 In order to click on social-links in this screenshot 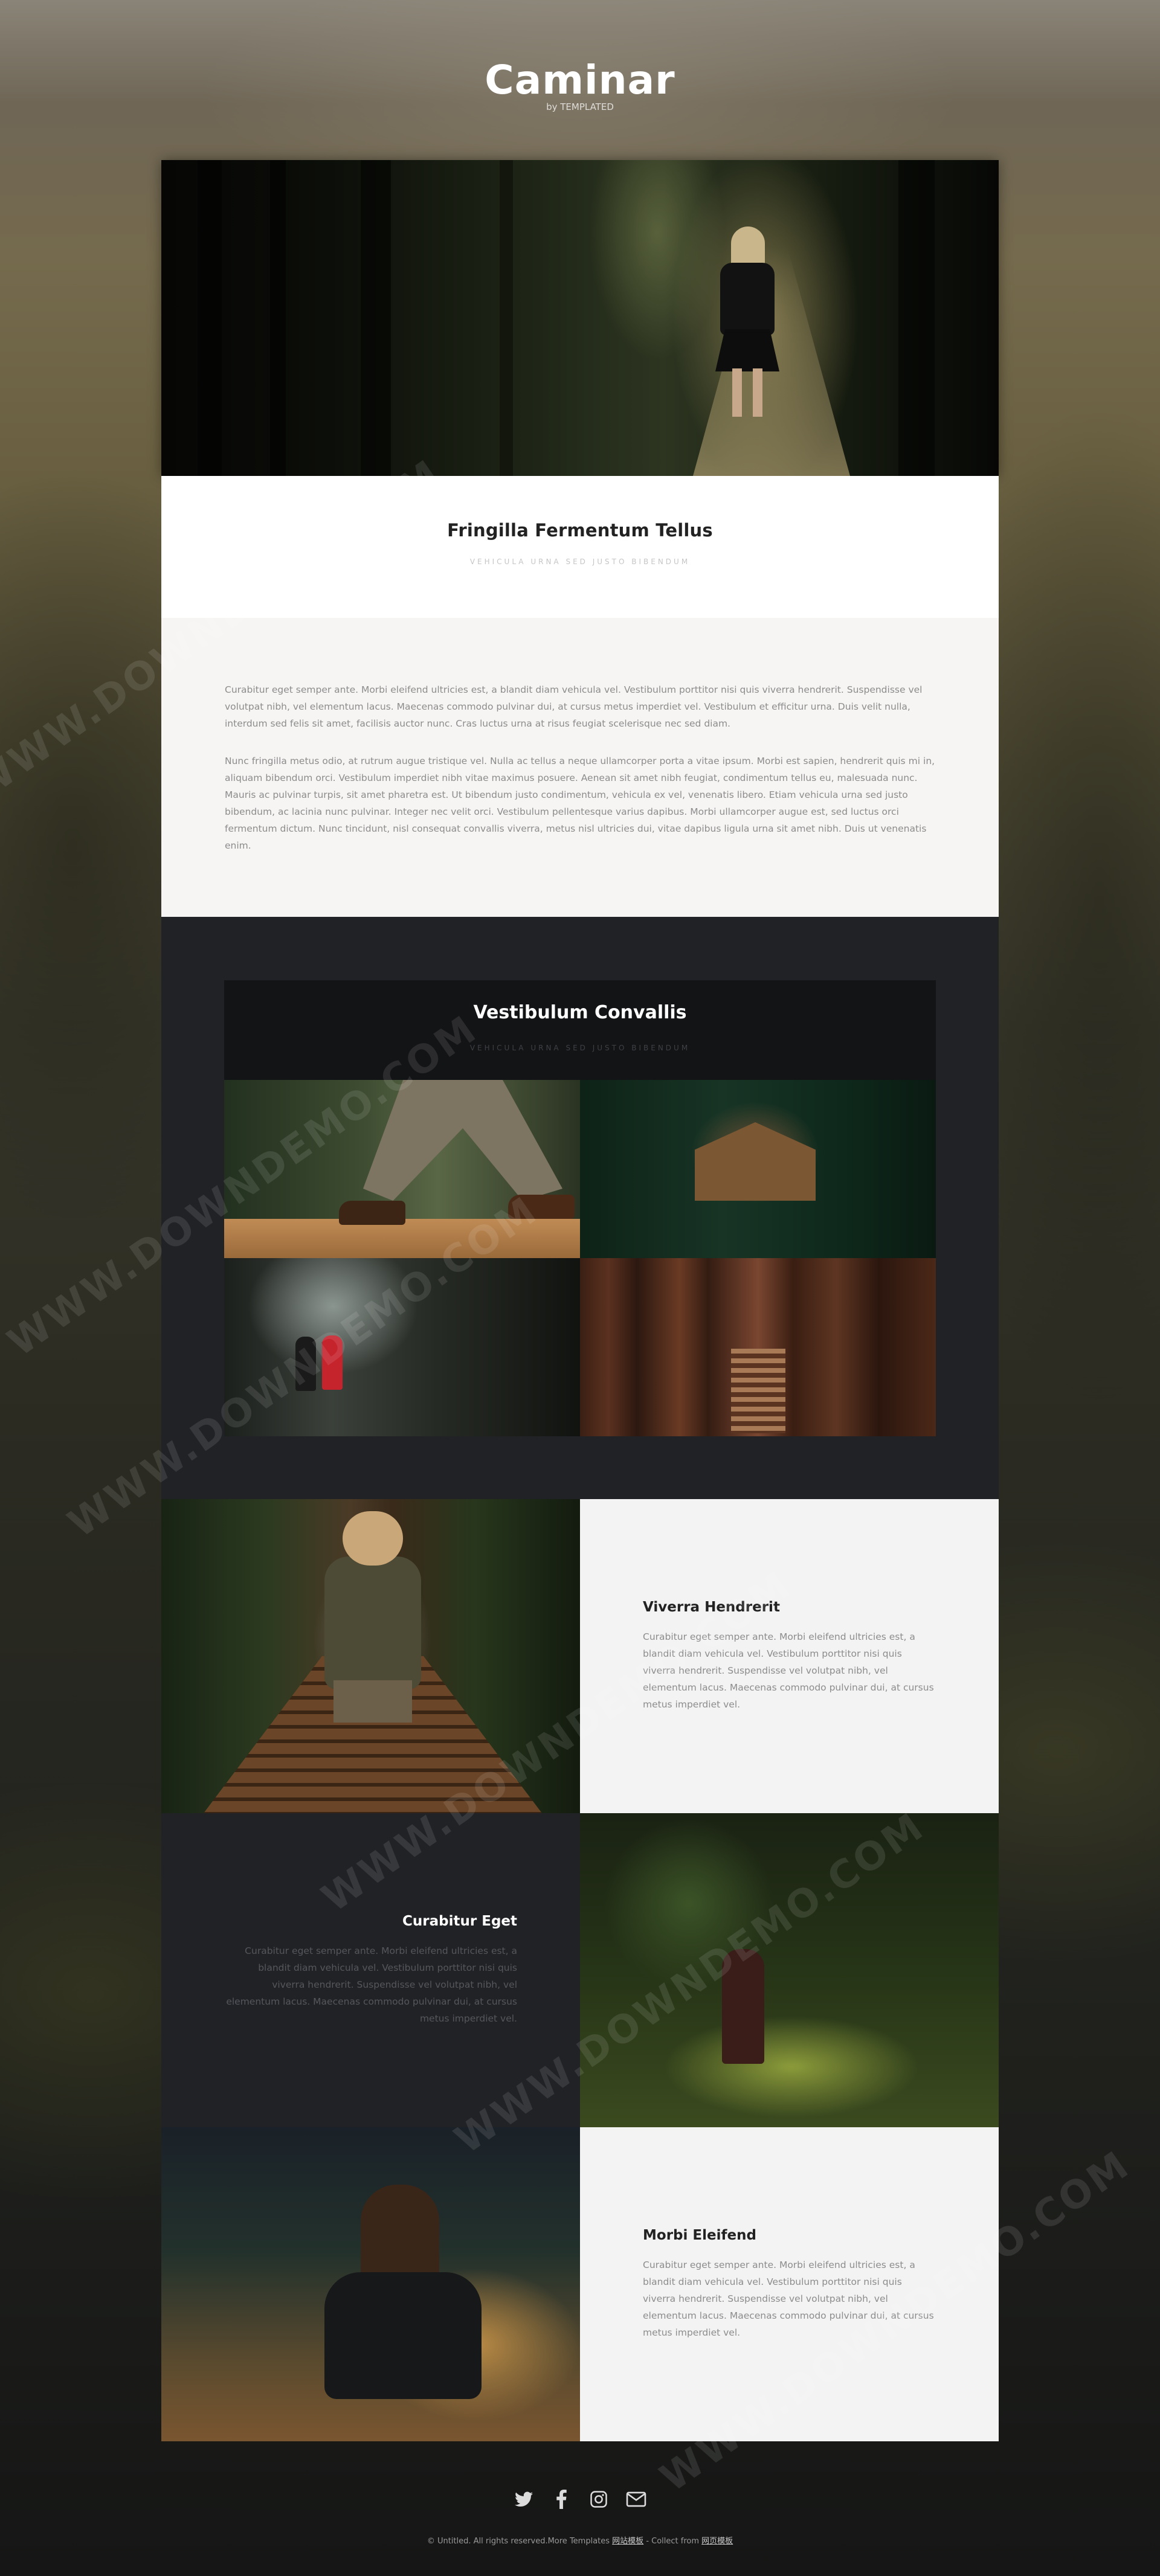, I will do `click(580, 2499)`.